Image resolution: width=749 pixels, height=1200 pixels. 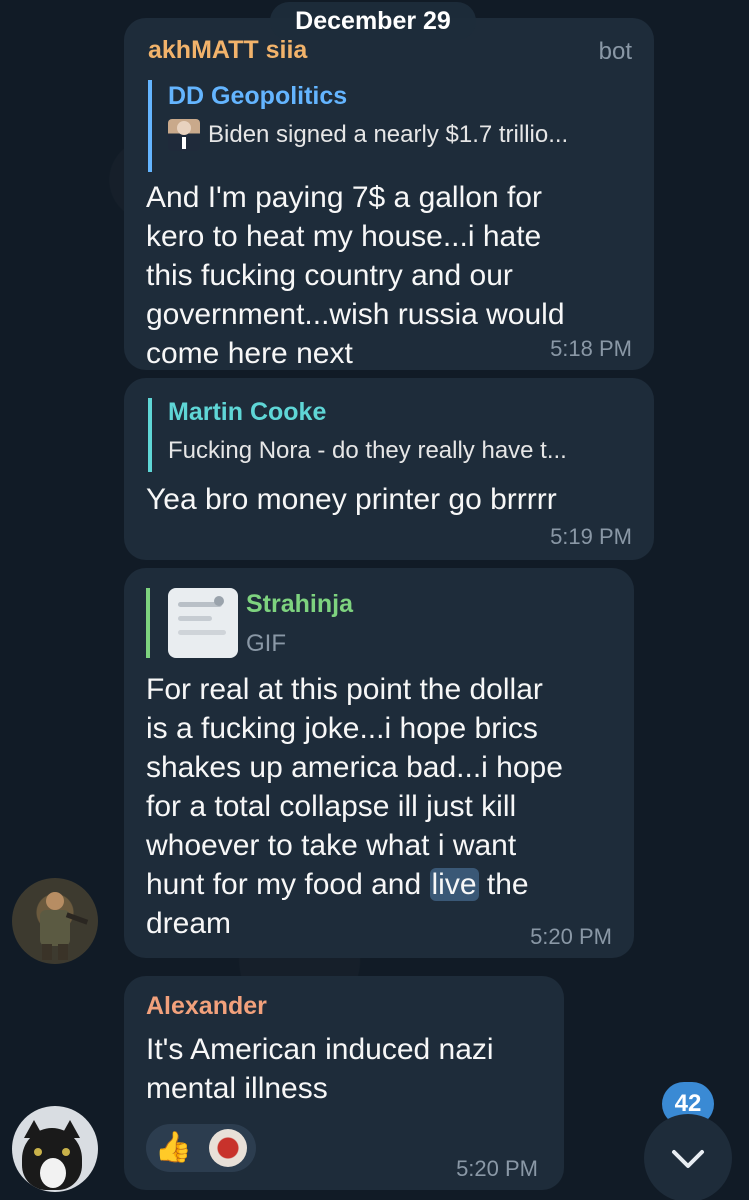 I want to click on message-time: 5:19 PM, so click(x=591, y=536).